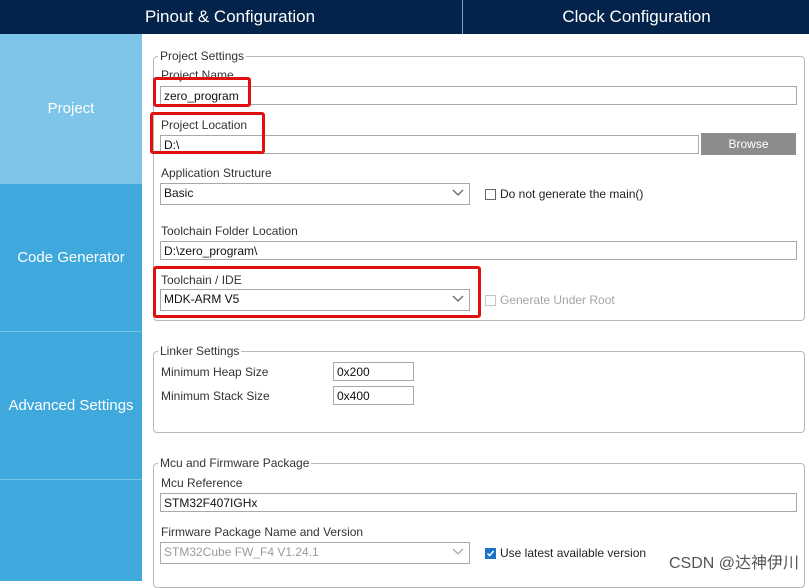  Describe the element at coordinates (315, 194) in the screenshot. I see `application-structure-select: Basic` at that location.